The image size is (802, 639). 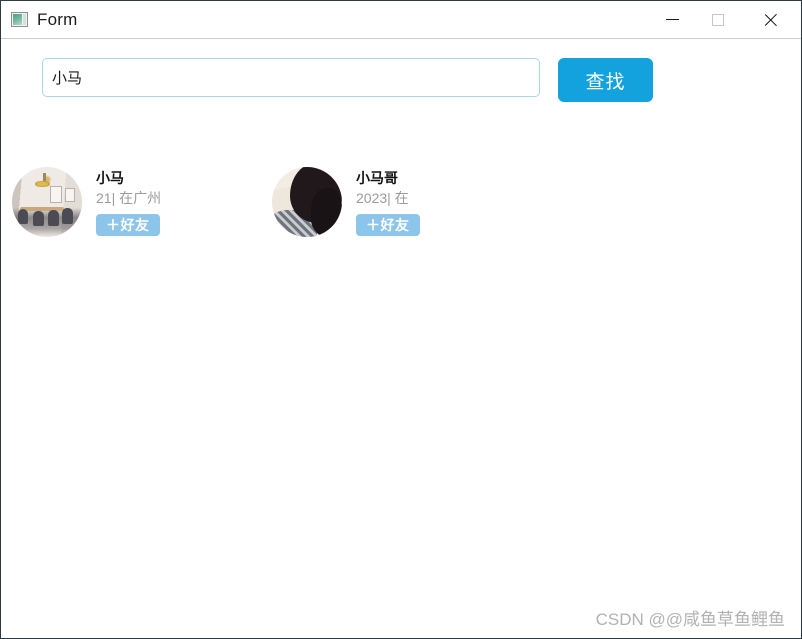 What do you see at coordinates (690, 619) in the screenshot?
I see `watermark: CSDN @@咸鱼草鱼鲤鱼` at bounding box center [690, 619].